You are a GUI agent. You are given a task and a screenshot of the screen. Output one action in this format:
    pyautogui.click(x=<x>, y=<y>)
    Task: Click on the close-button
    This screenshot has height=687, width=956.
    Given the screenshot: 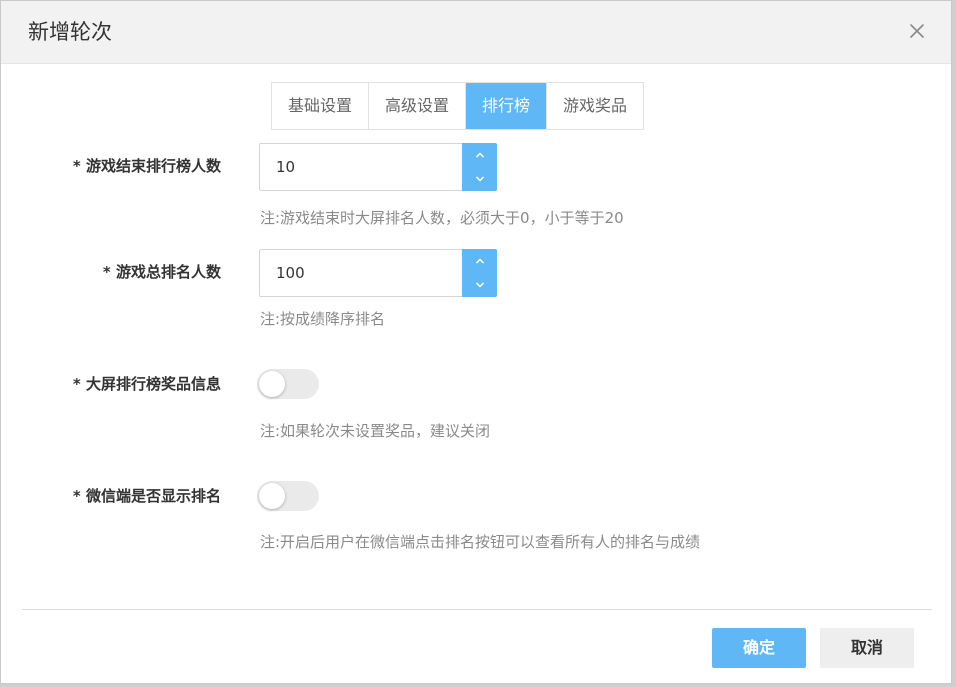 What is the action you would take?
    pyautogui.click(x=917, y=31)
    